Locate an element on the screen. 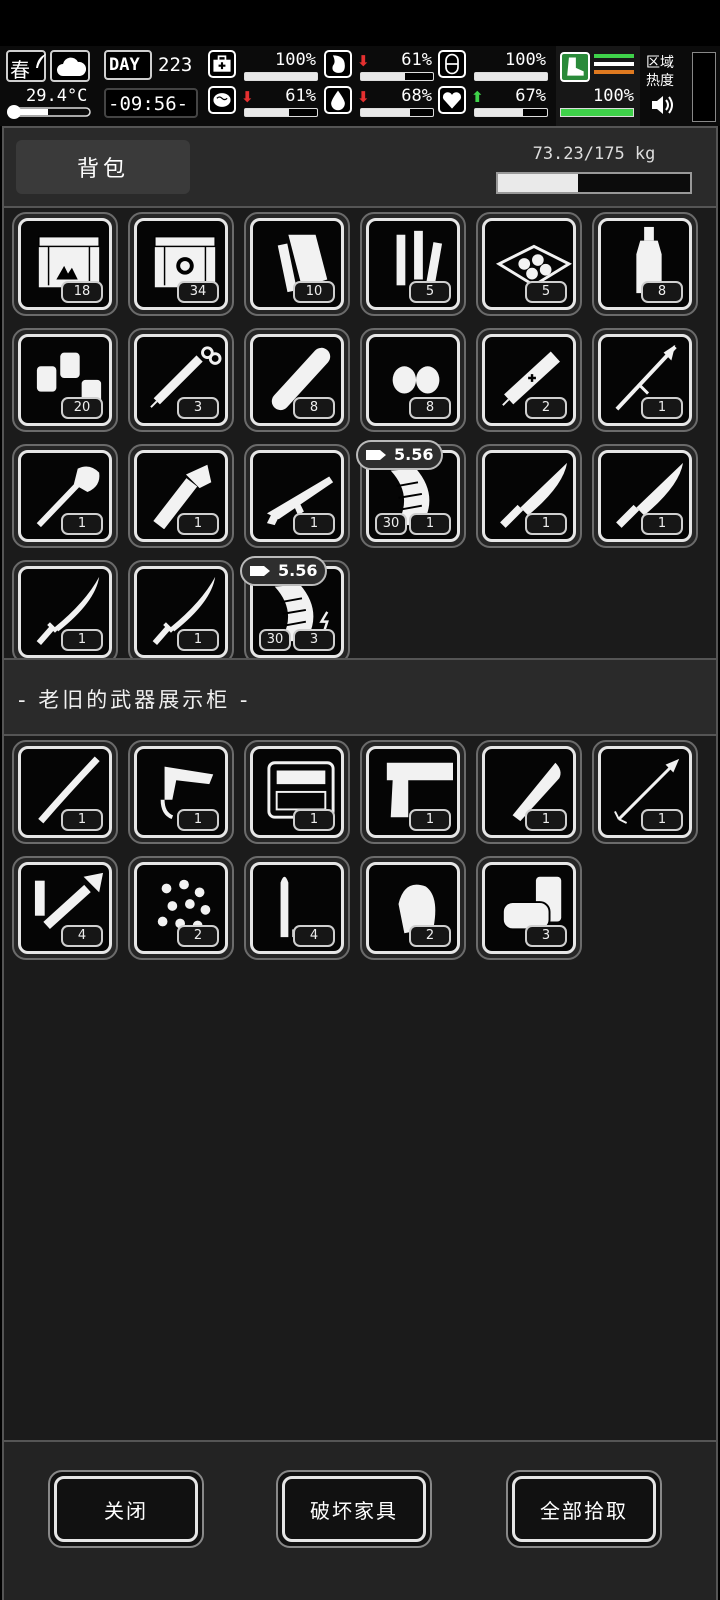  backpack-slot-syringe: 3 is located at coordinates (181, 380).